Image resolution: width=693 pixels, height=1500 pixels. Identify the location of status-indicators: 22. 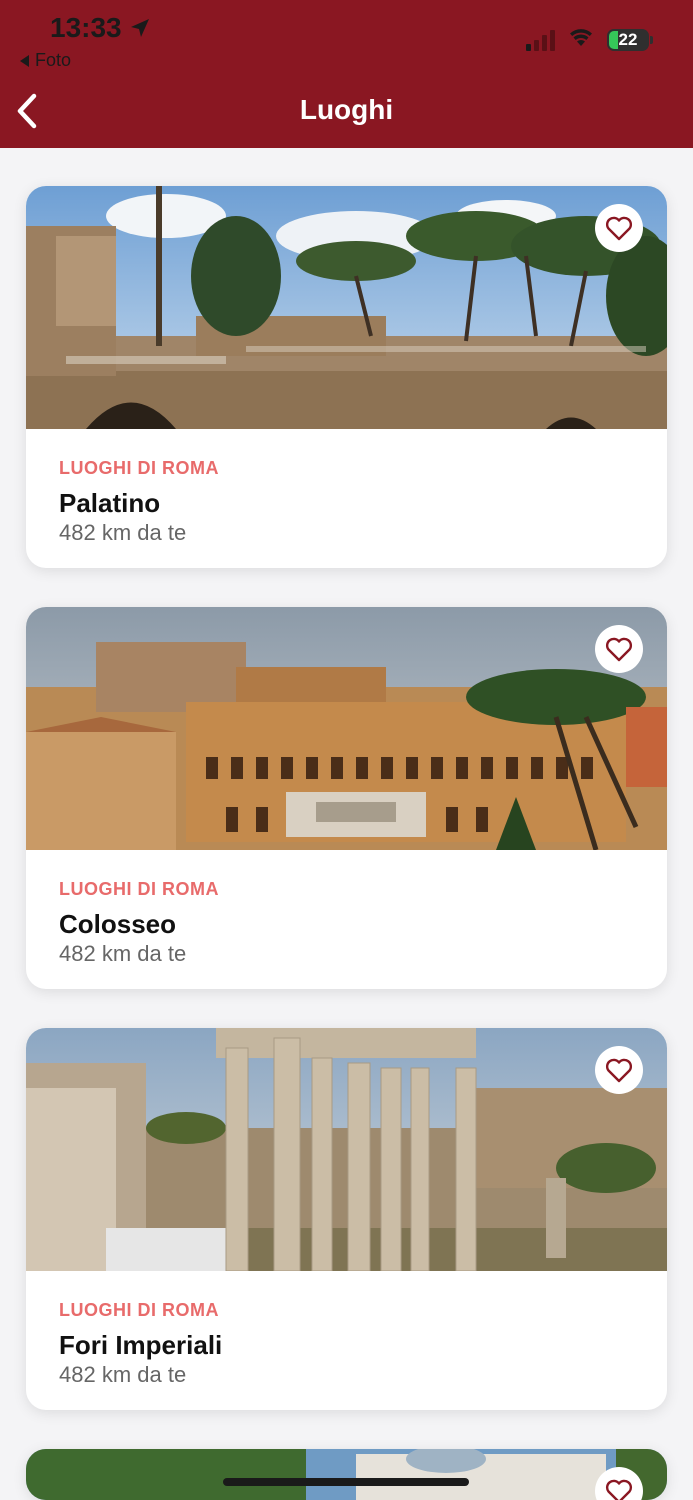
(589, 39).